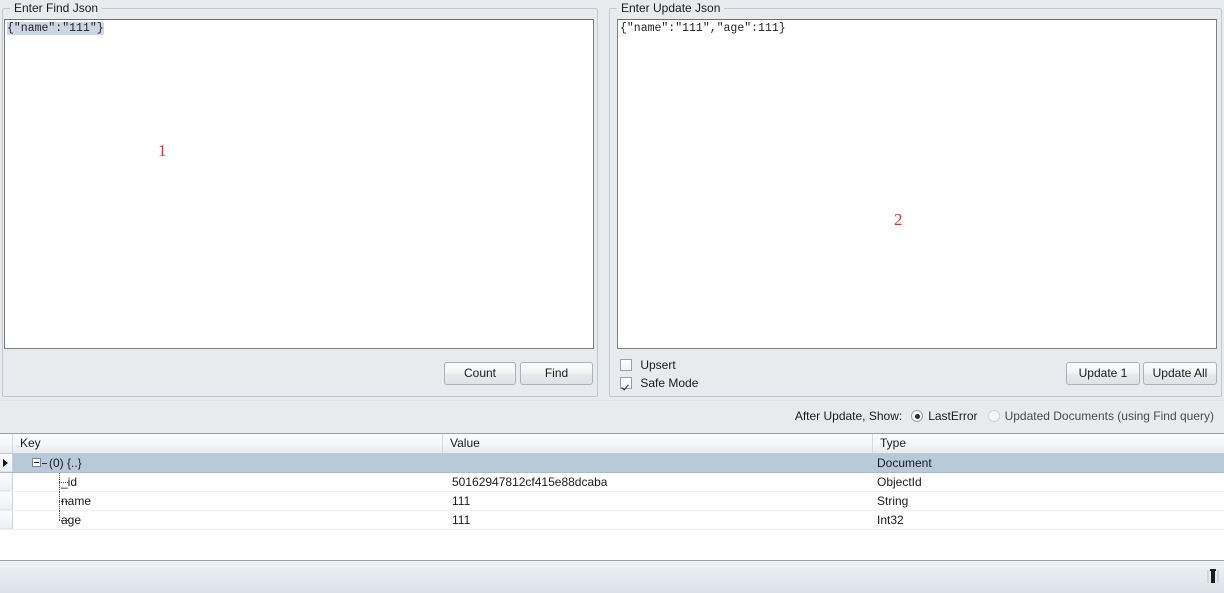  I want to click on row-type-cell: Int32, so click(1048, 520).